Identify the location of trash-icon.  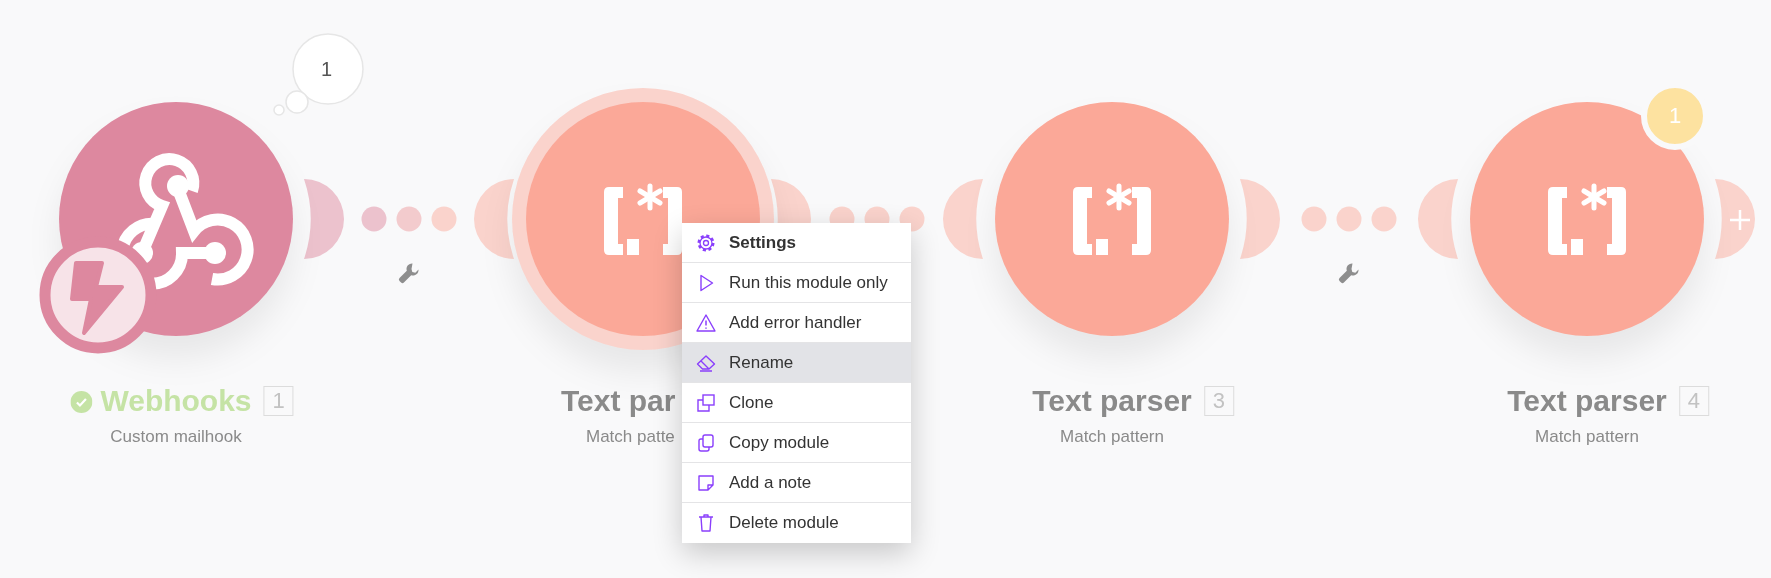
(706, 523).